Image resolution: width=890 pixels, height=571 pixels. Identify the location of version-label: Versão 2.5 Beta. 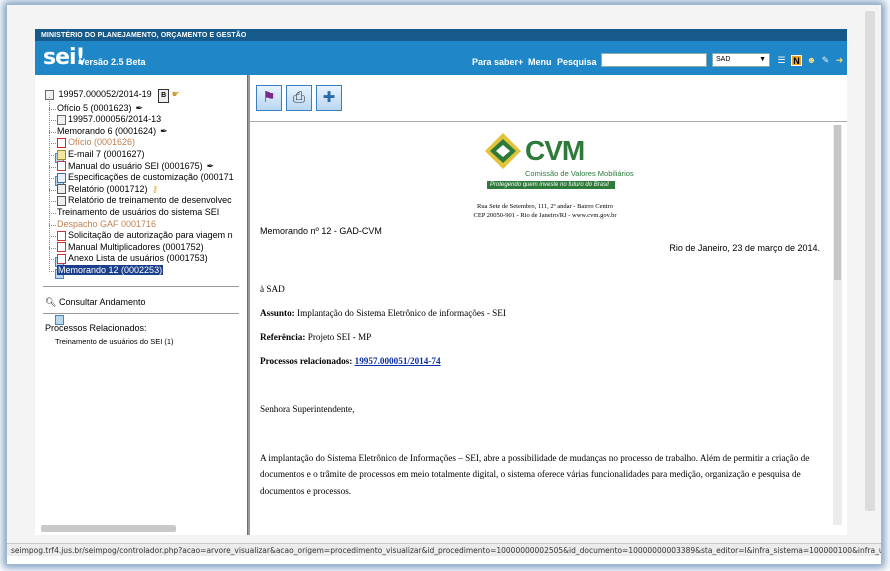
(112, 62).